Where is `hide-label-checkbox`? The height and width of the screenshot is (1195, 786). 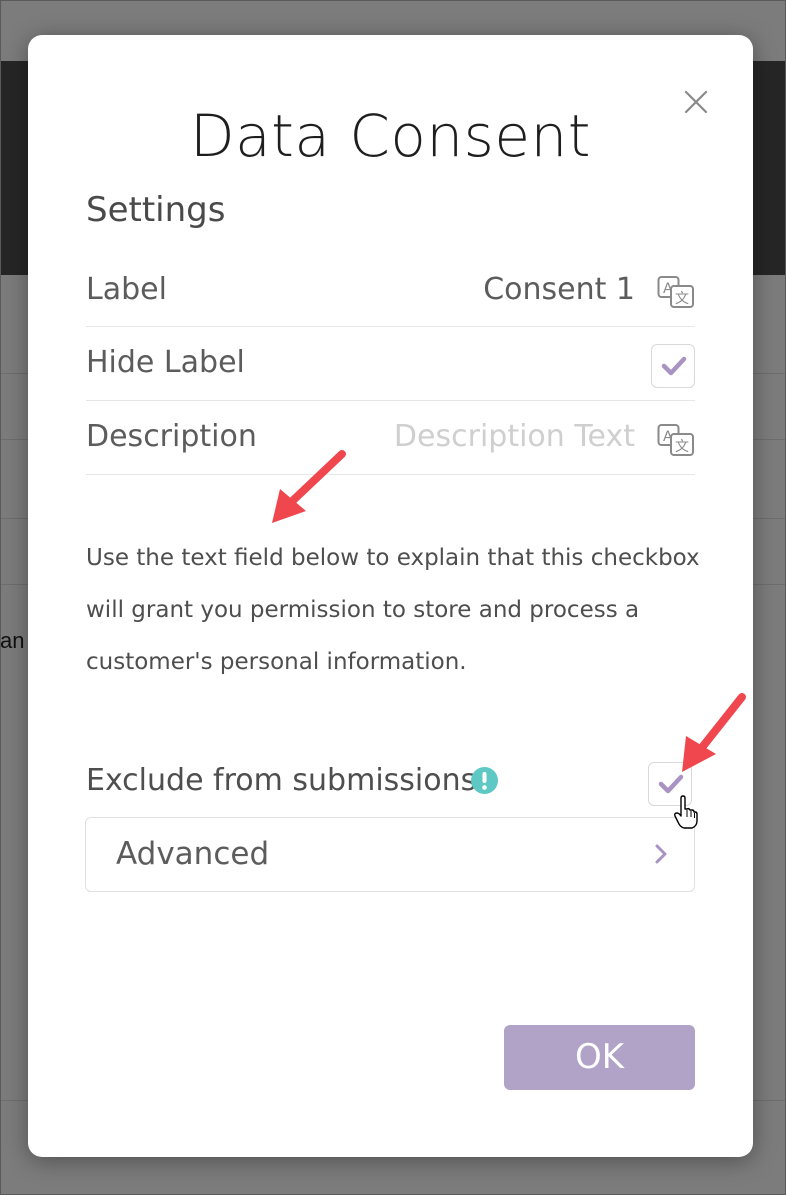 hide-label-checkbox is located at coordinates (673, 366).